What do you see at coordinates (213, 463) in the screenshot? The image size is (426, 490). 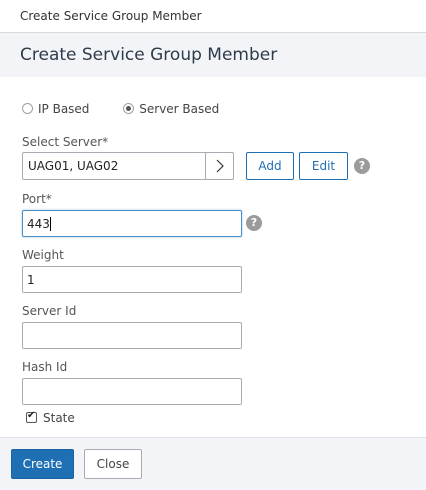 I see `dialog-footer: Create Close` at bounding box center [213, 463].